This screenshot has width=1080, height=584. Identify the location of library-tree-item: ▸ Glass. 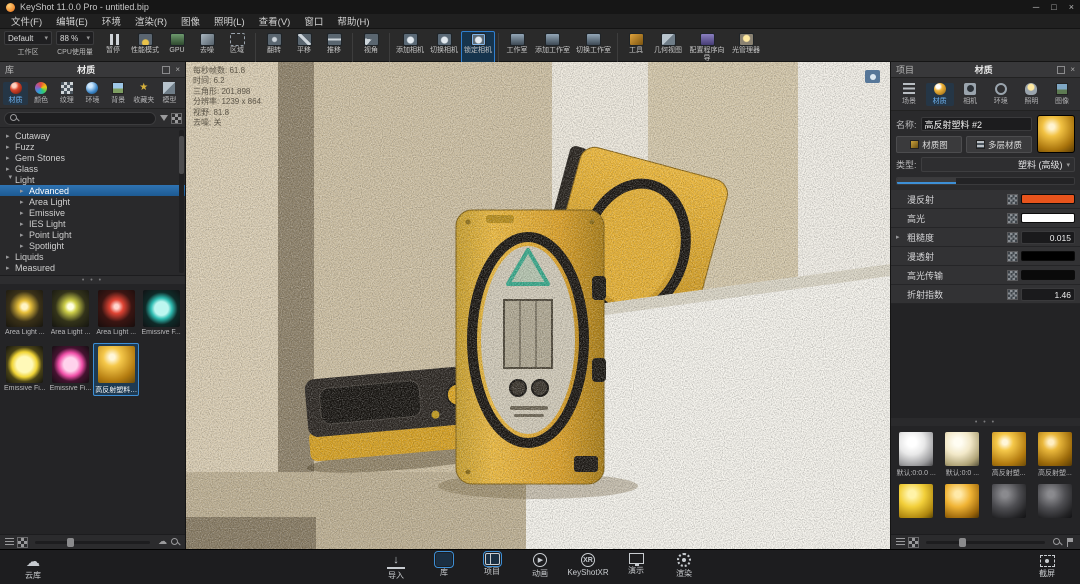
(92, 168).